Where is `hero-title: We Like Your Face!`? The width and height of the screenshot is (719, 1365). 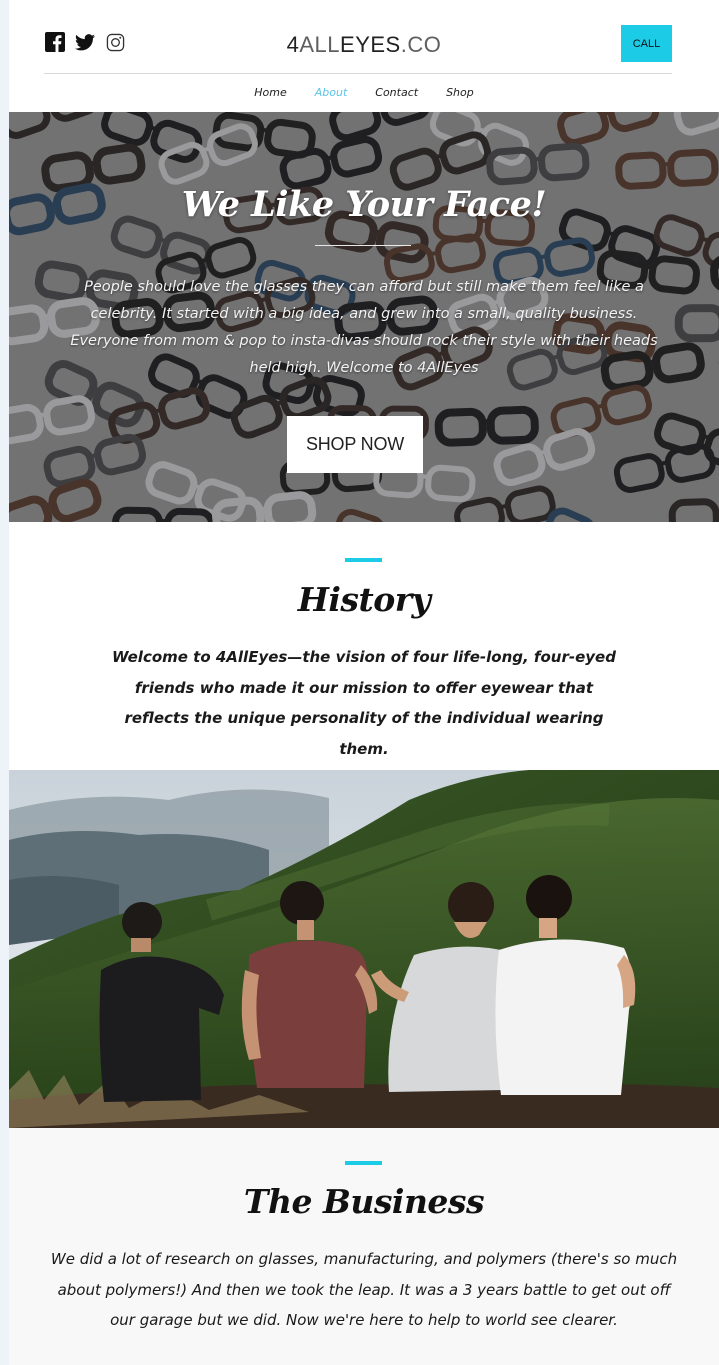
hero-title: We Like Your Face! is located at coordinates (364, 204).